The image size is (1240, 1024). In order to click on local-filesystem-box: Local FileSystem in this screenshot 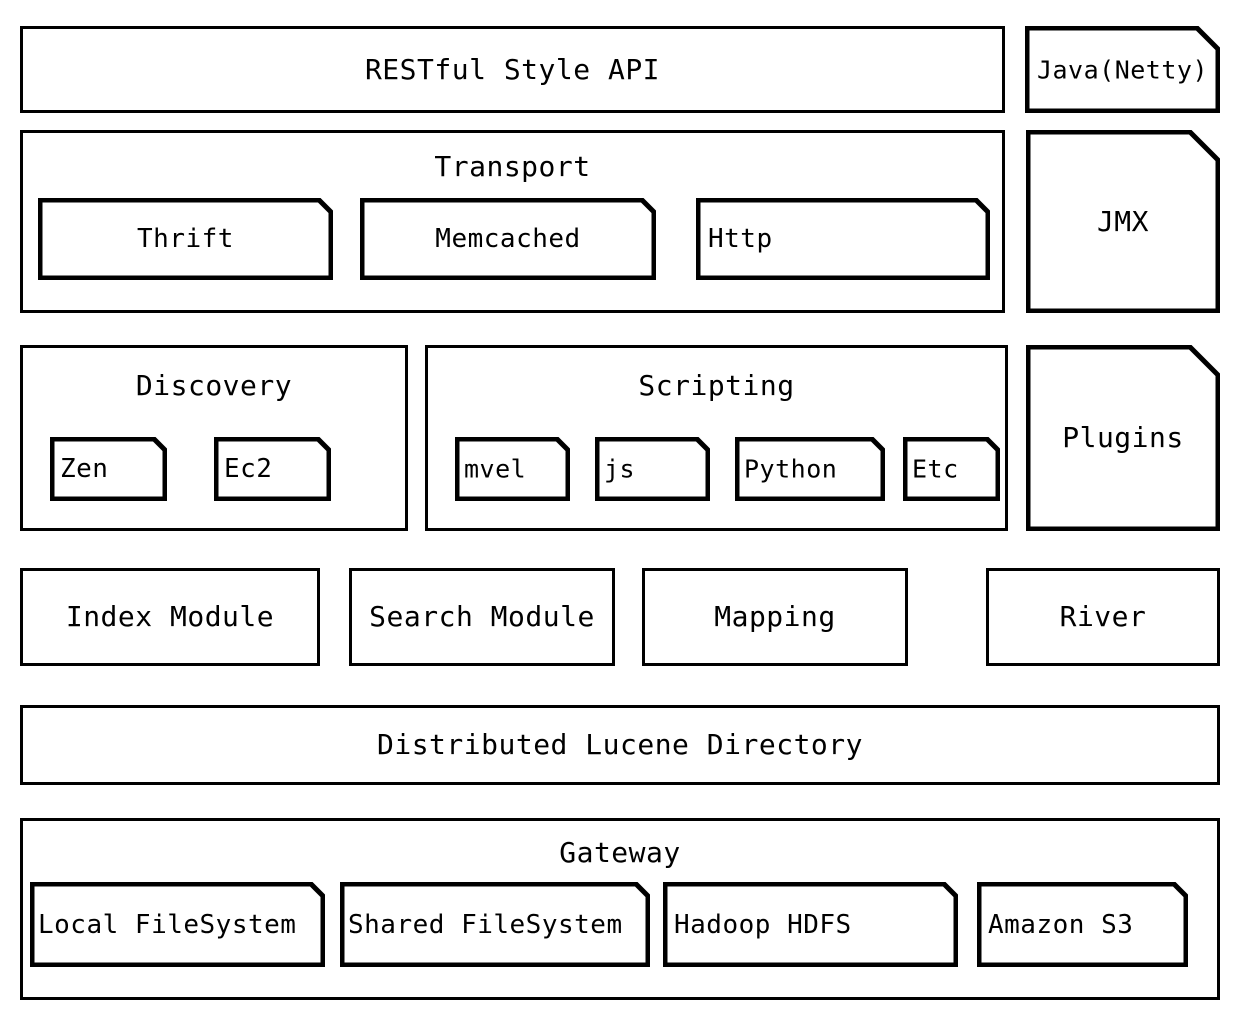, I will do `click(177, 924)`.